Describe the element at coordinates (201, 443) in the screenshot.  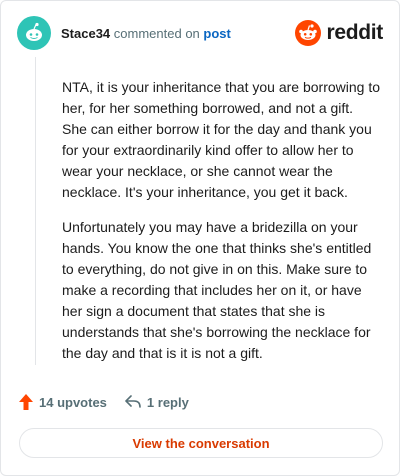
I see `view-conversation-button: View the conversation` at that location.